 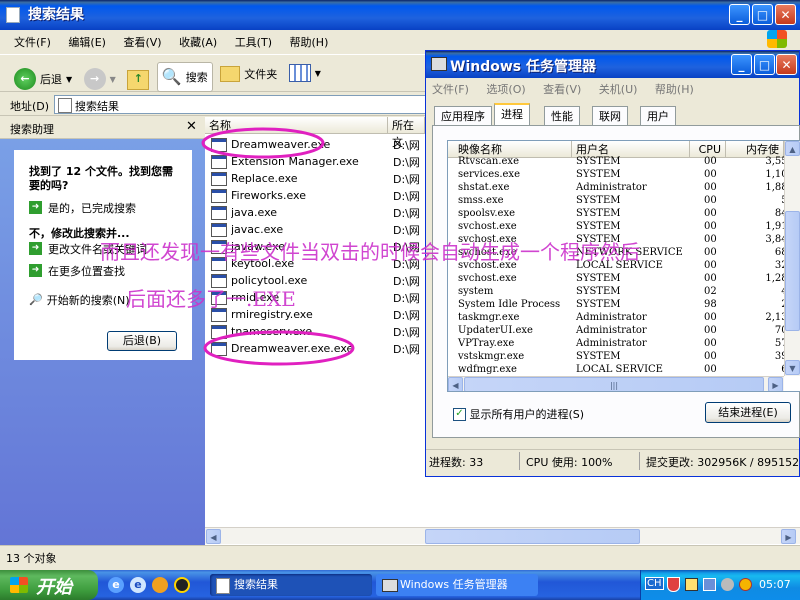 What do you see at coordinates (709, 584) in the screenshot?
I see `network-icon` at bounding box center [709, 584].